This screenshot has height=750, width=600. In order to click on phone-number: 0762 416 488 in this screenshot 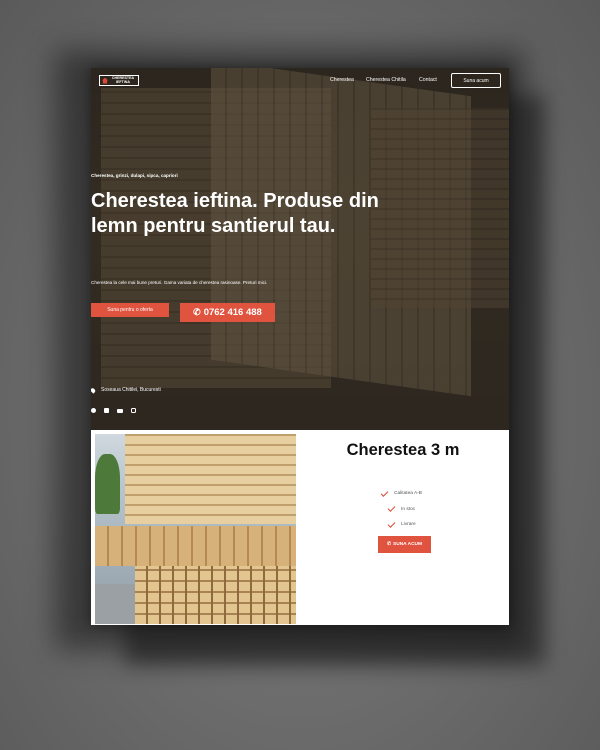, I will do `click(232, 312)`.